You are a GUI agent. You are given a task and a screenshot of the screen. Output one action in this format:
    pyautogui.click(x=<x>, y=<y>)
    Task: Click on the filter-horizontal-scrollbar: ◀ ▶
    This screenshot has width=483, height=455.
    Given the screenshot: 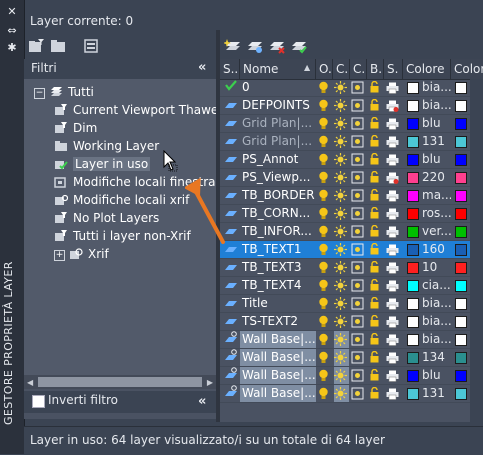 What is the action you would take?
    pyautogui.click(x=120, y=382)
    